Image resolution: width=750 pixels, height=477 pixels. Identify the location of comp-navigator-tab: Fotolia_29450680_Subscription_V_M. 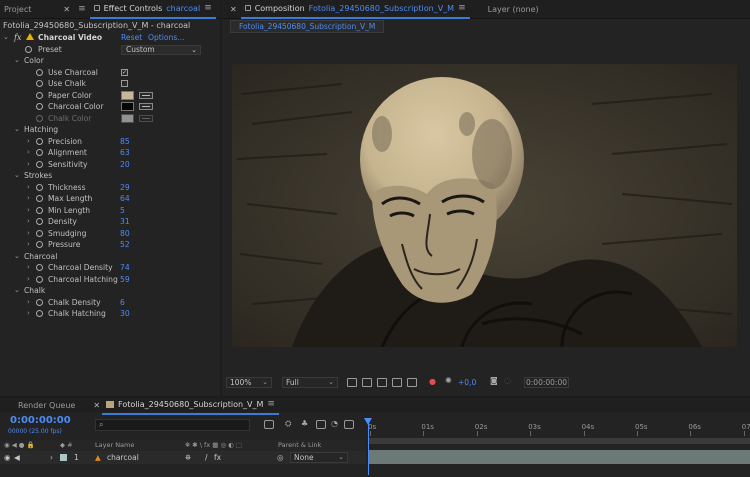
(307, 26).